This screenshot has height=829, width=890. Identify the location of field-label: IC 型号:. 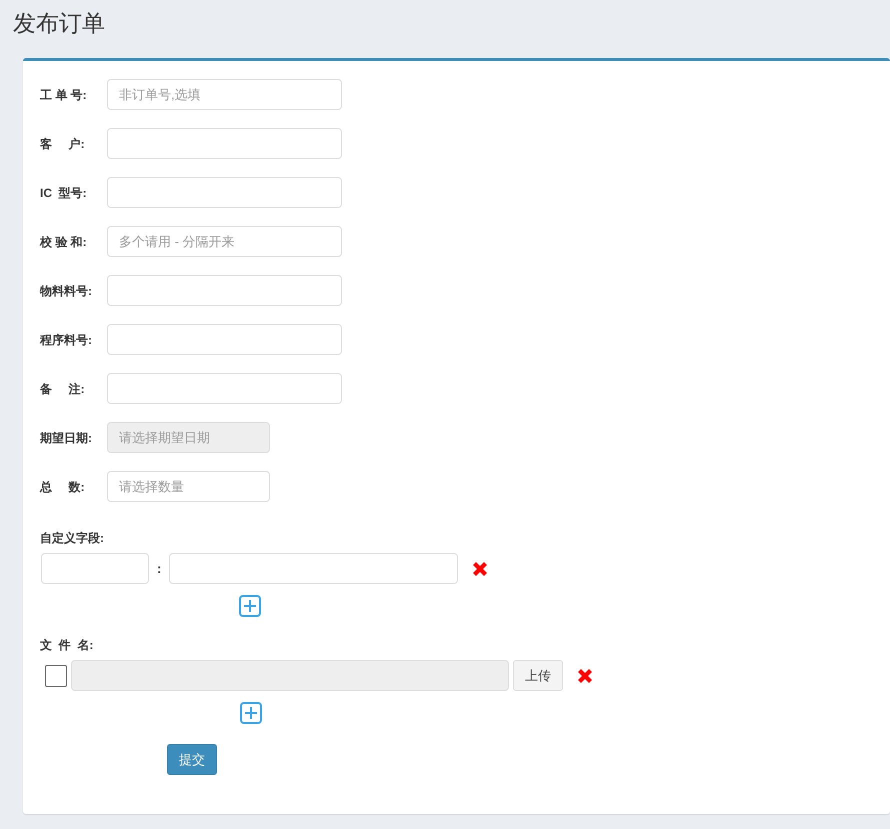
(64, 193).